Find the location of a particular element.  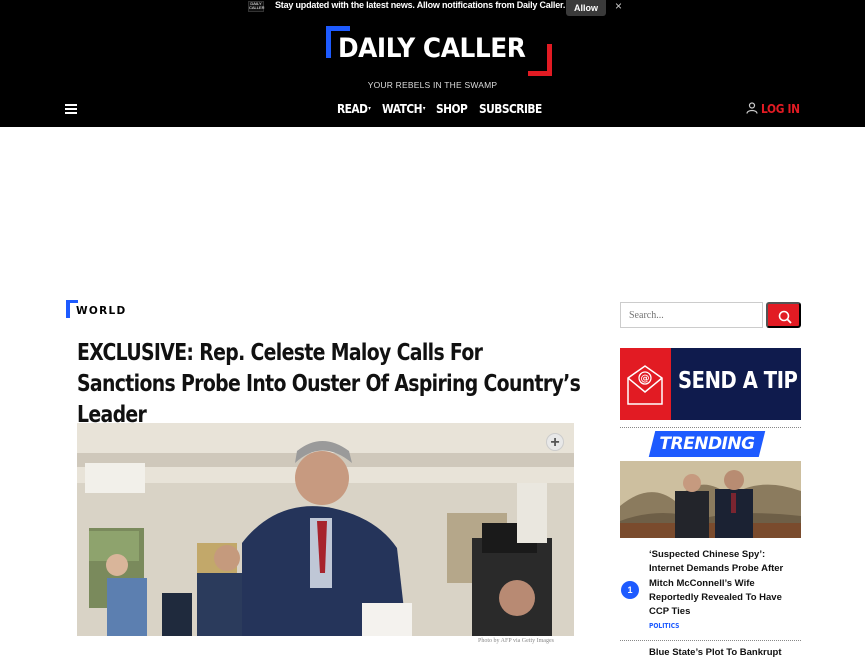

user-icon is located at coordinates (752, 108).